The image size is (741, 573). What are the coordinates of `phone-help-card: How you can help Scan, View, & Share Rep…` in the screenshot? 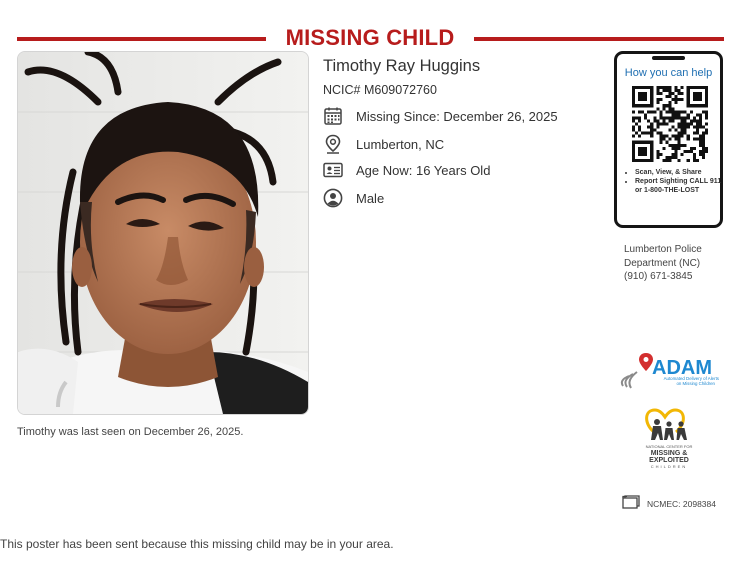 It's located at (668, 139).